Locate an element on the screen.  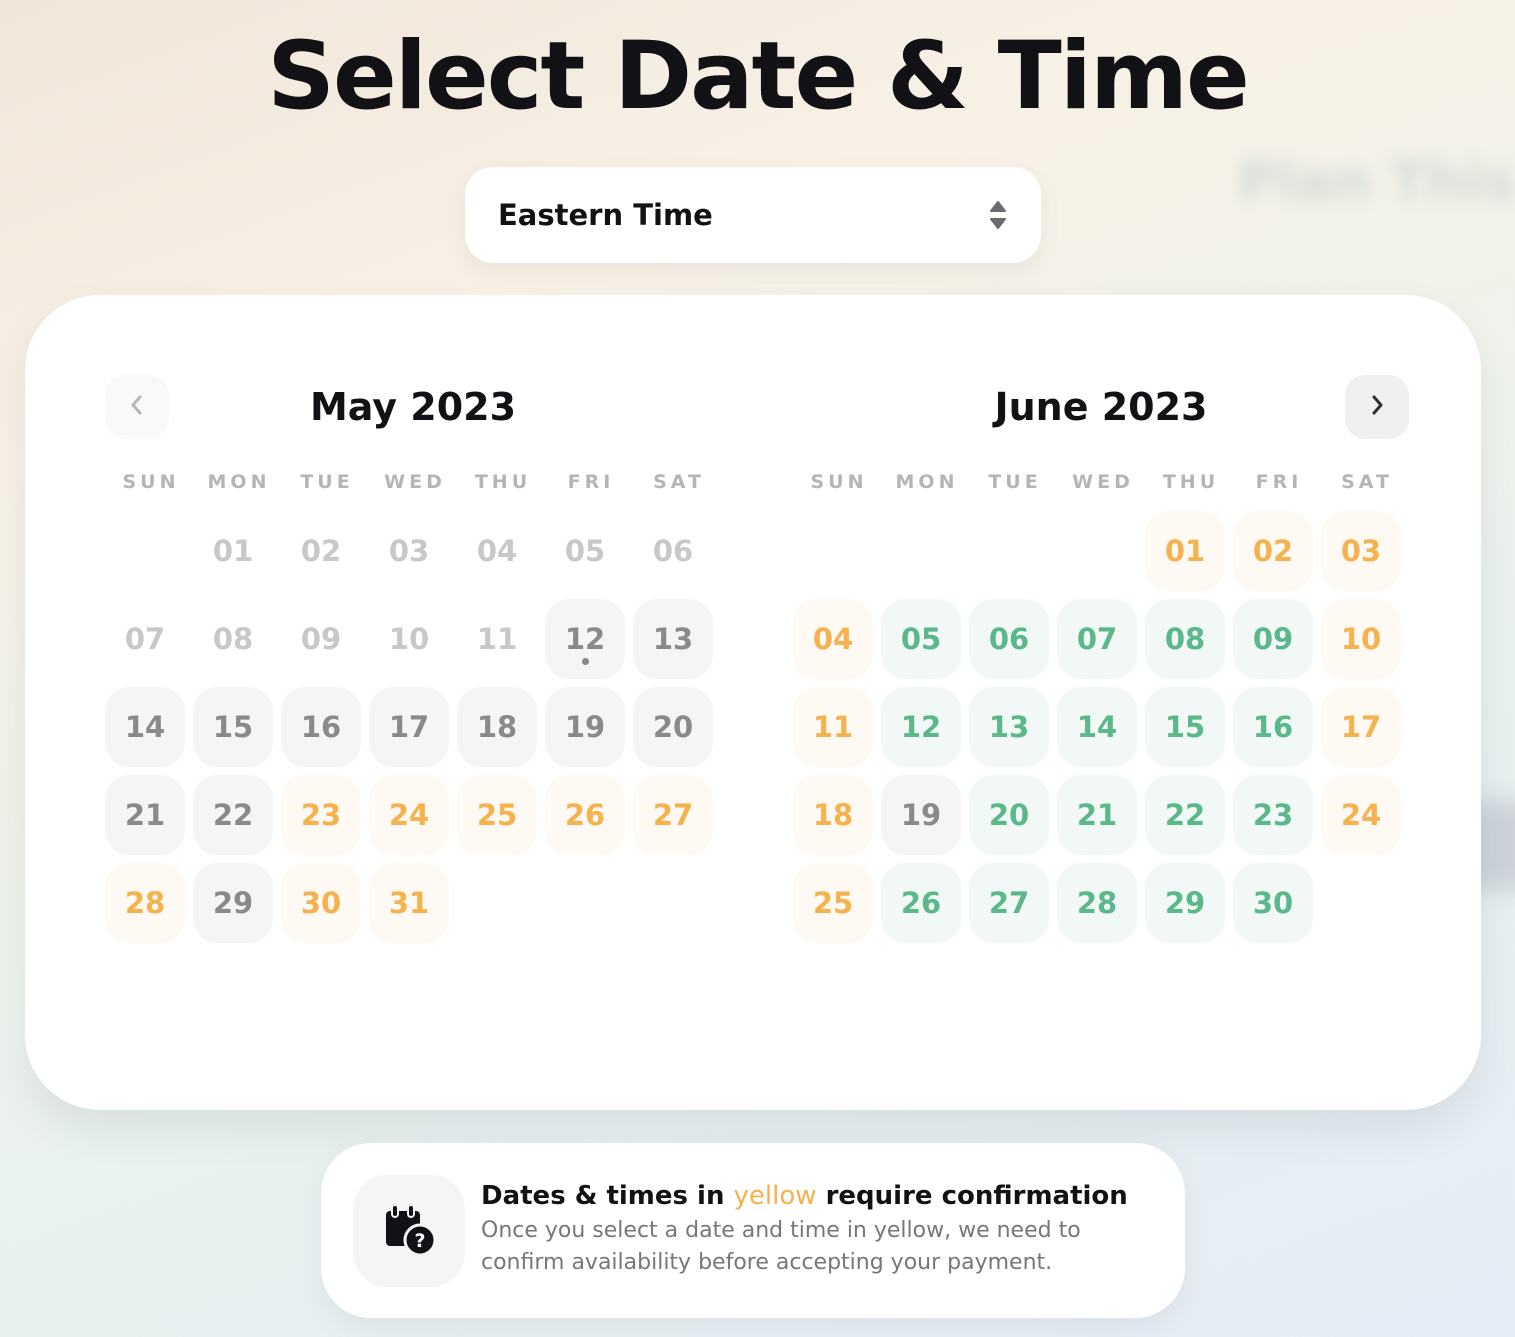
day-number: 30 is located at coordinates (1273, 903).